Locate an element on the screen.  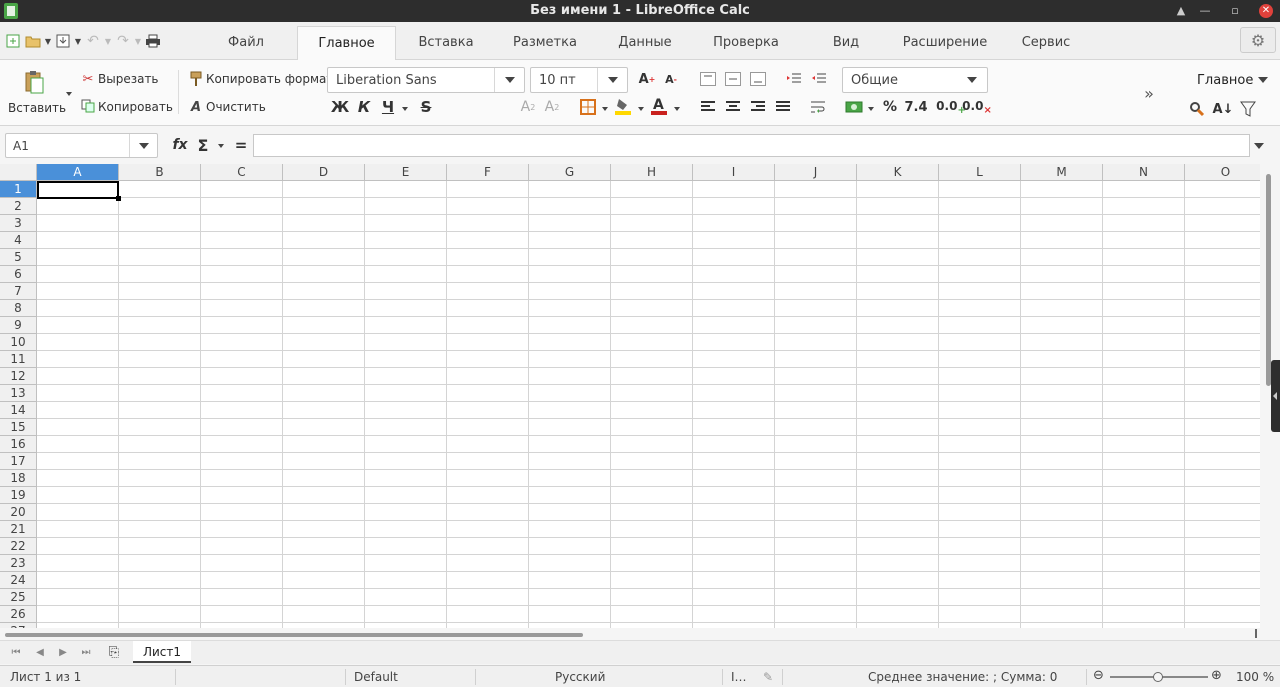
scissors-icon: ✂ is located at coordinates (88, 79).